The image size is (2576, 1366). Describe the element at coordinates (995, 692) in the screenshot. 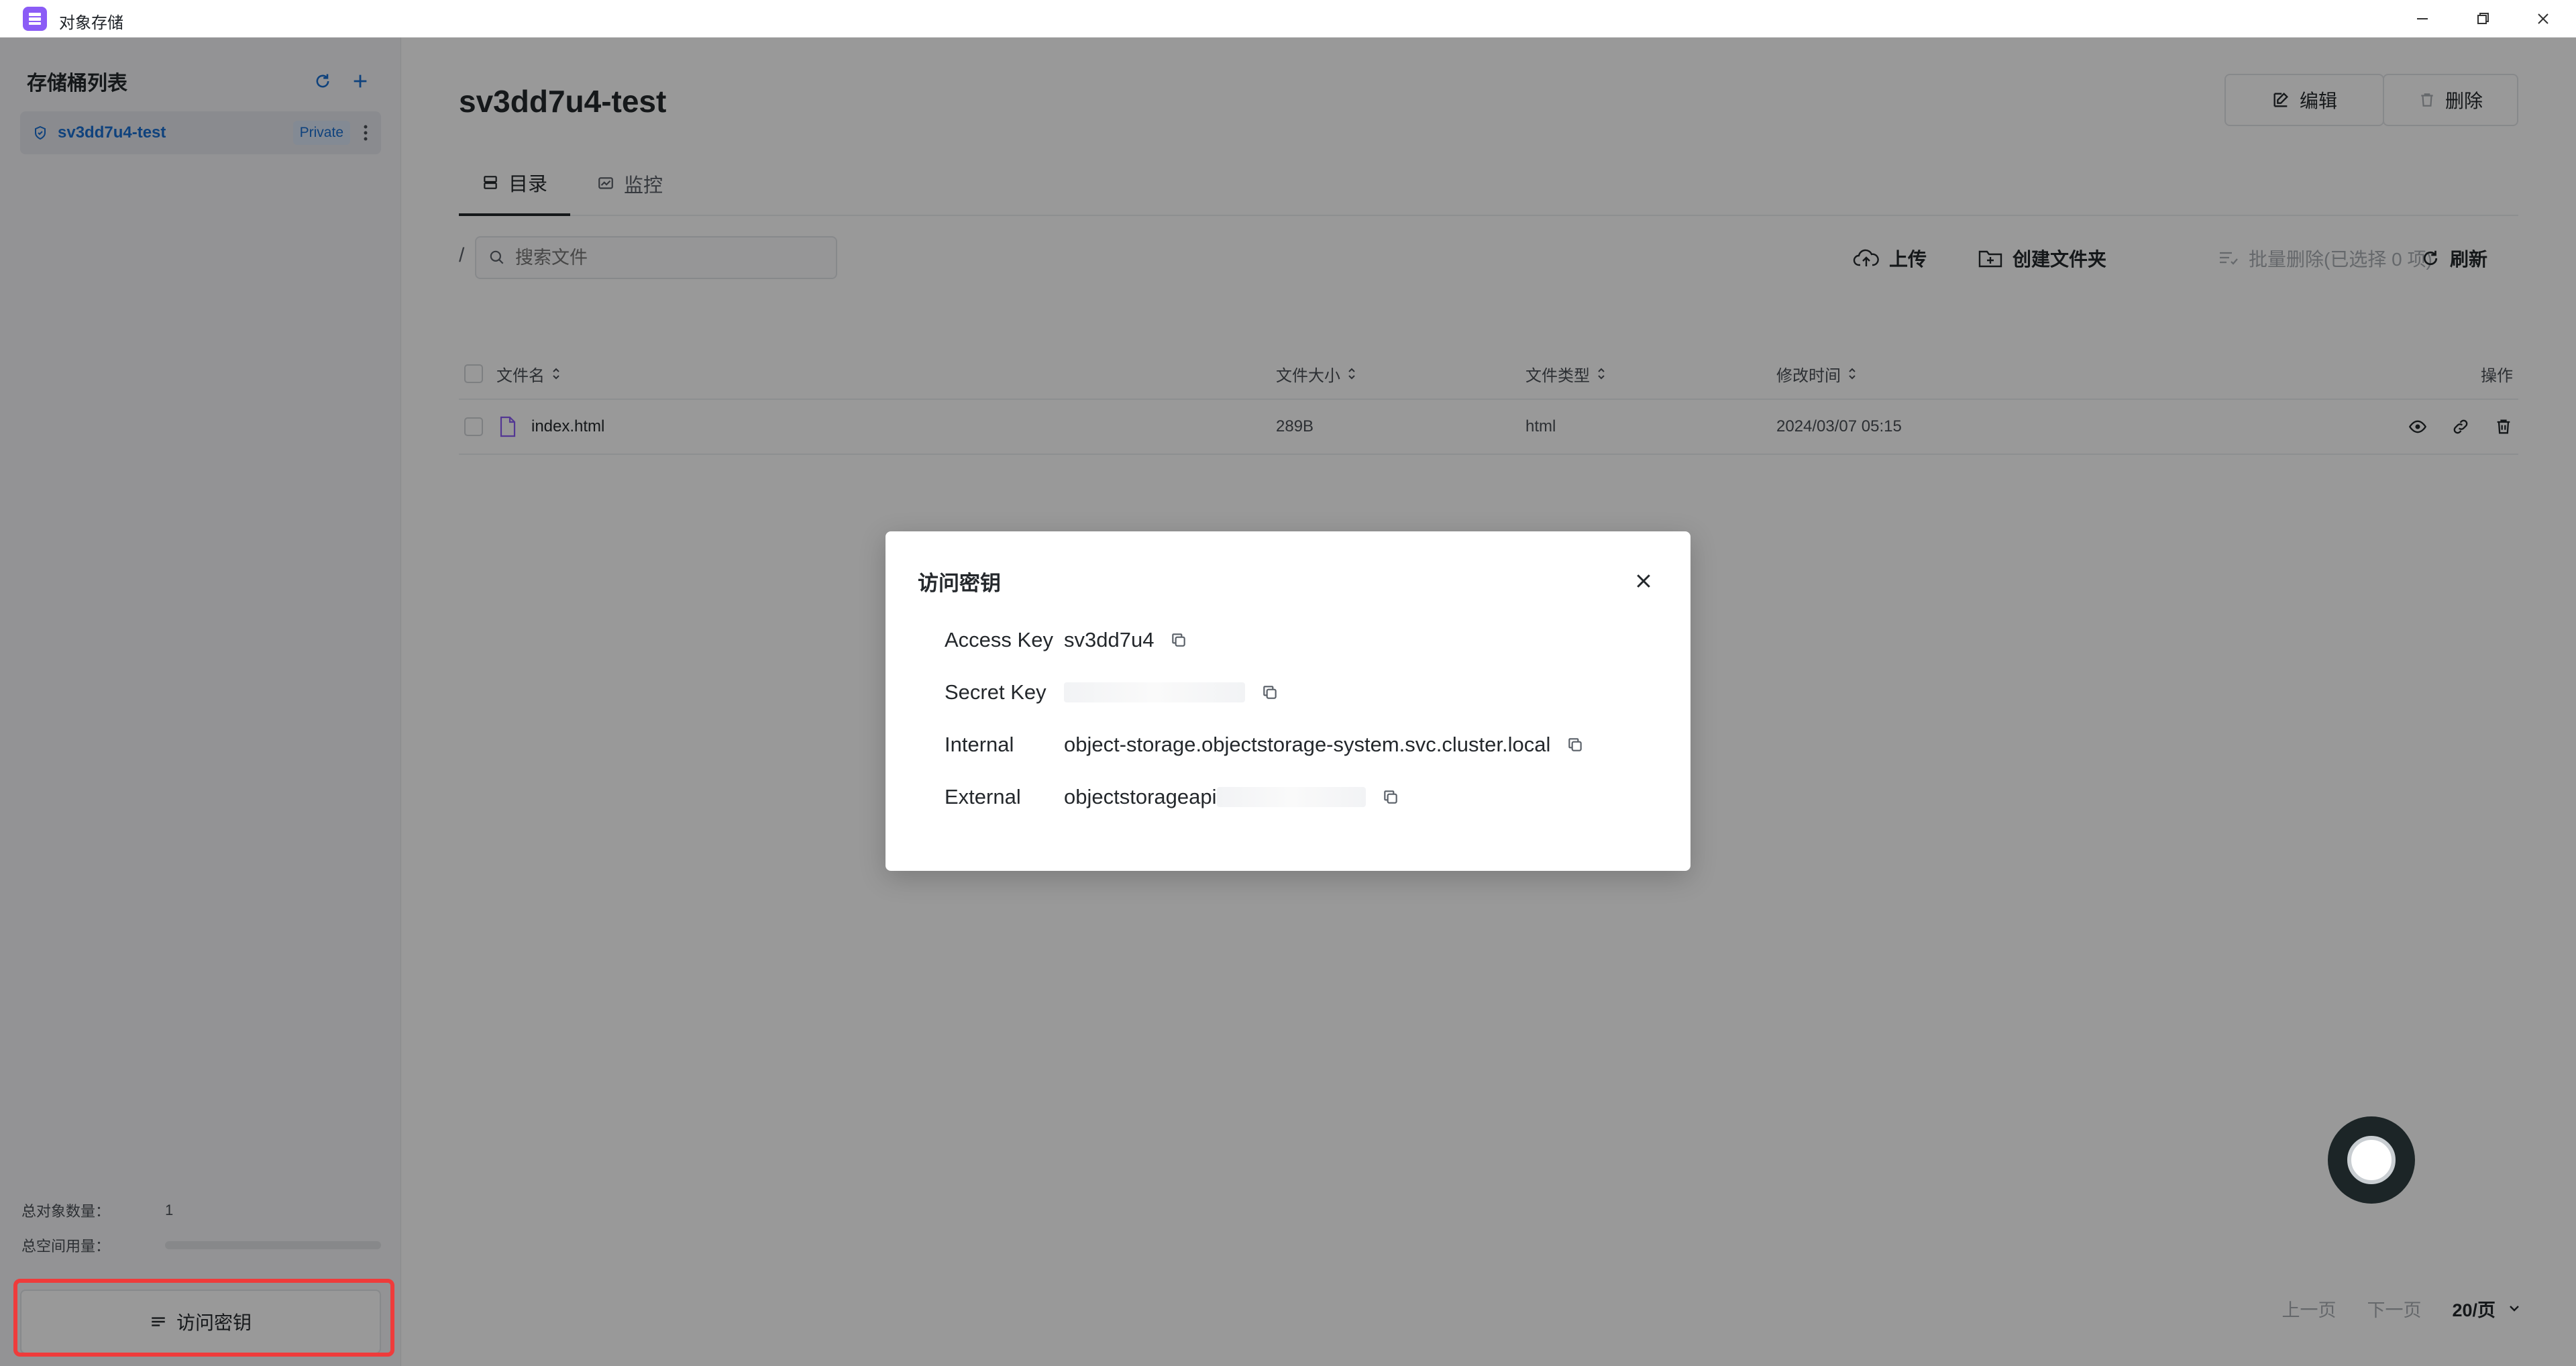

I see `secret-key-label: Secret Key` at that location.